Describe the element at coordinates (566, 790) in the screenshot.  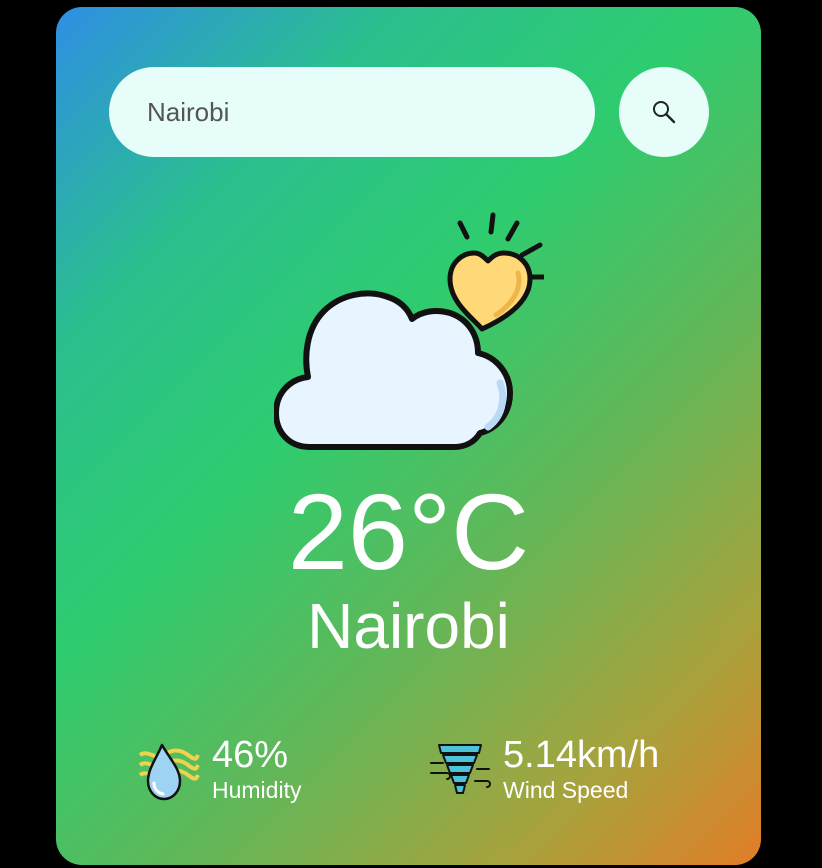
I see `wind-label: Wind Speed` at that location.